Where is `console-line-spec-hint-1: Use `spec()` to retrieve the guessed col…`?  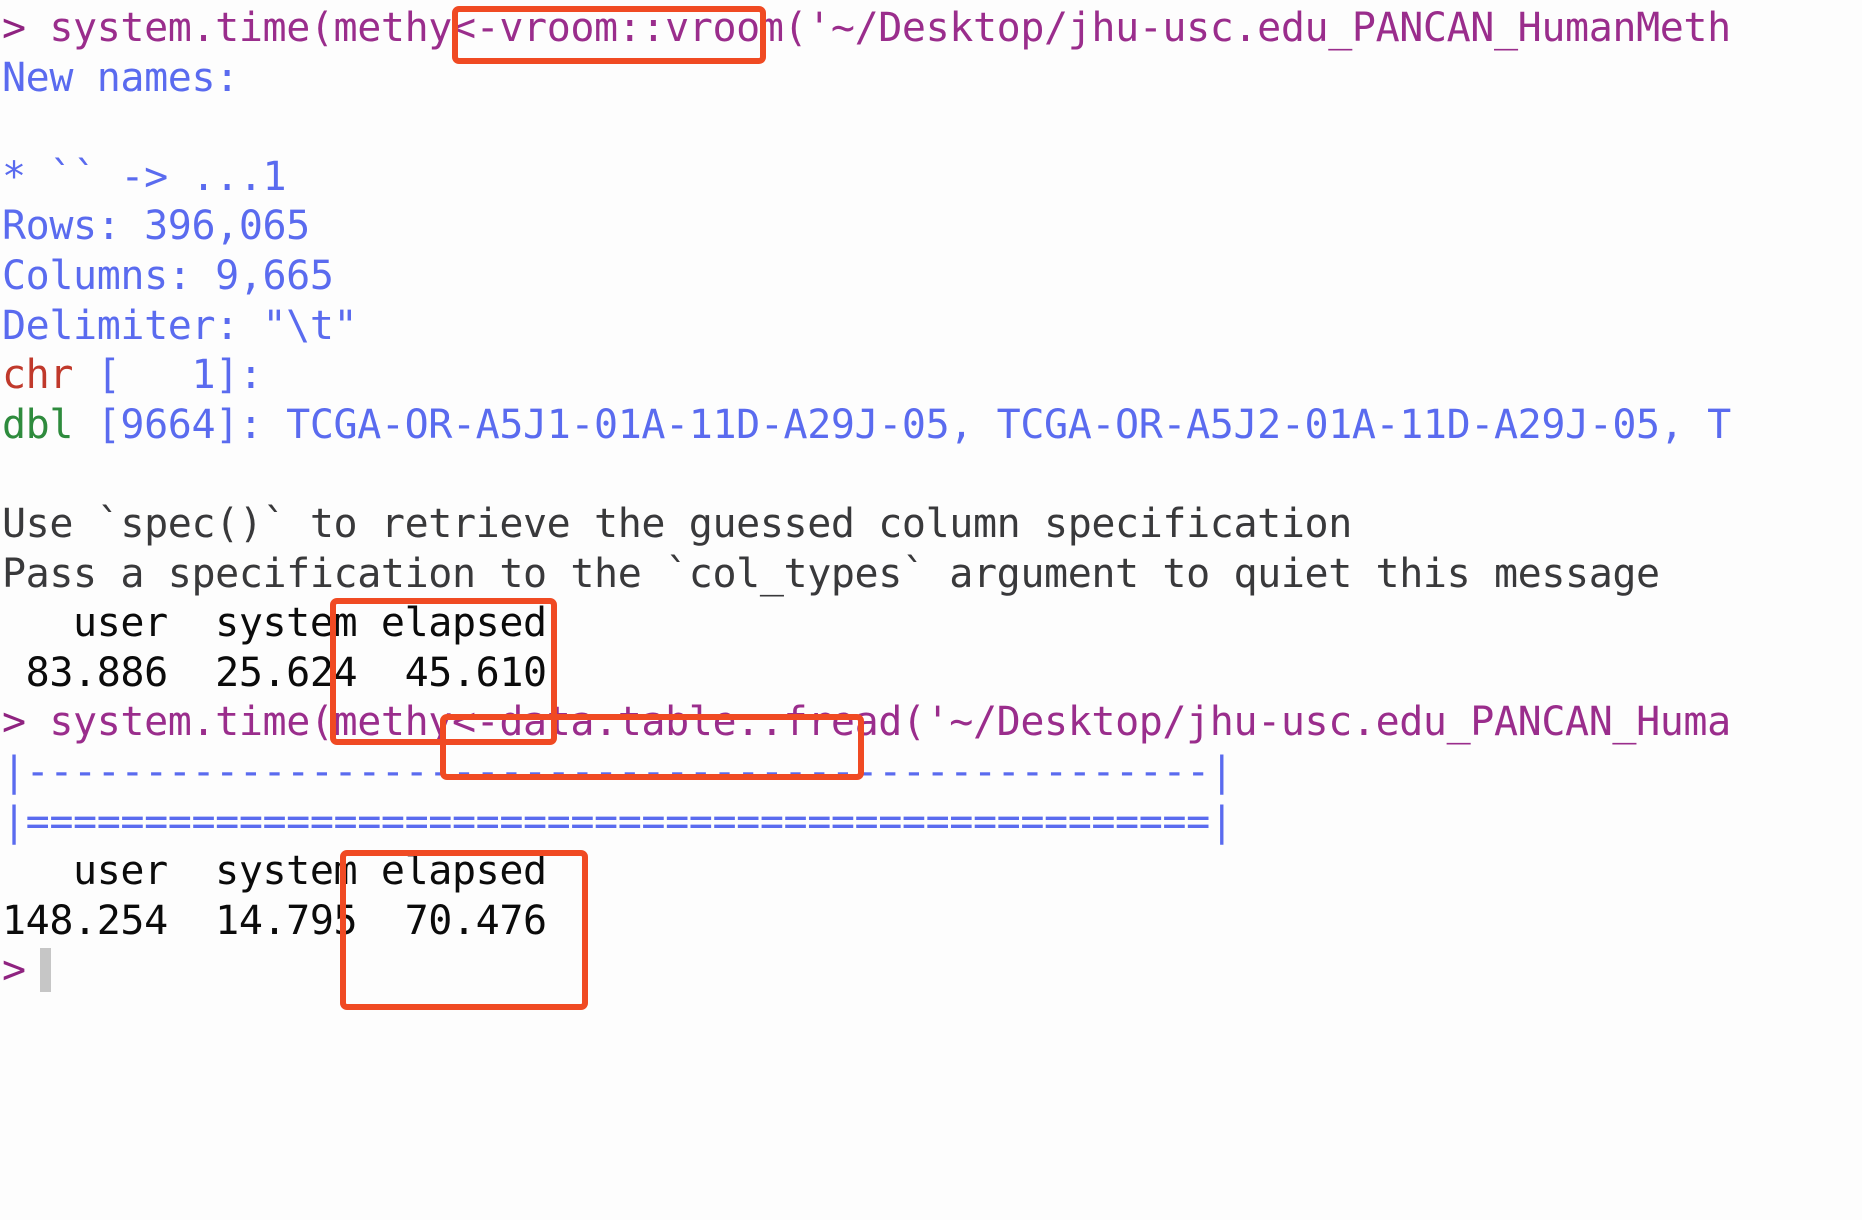 console-line-spec-hint-1: Use `spec()` to retrieve the guessed col… is located at coordinates (931, 525).